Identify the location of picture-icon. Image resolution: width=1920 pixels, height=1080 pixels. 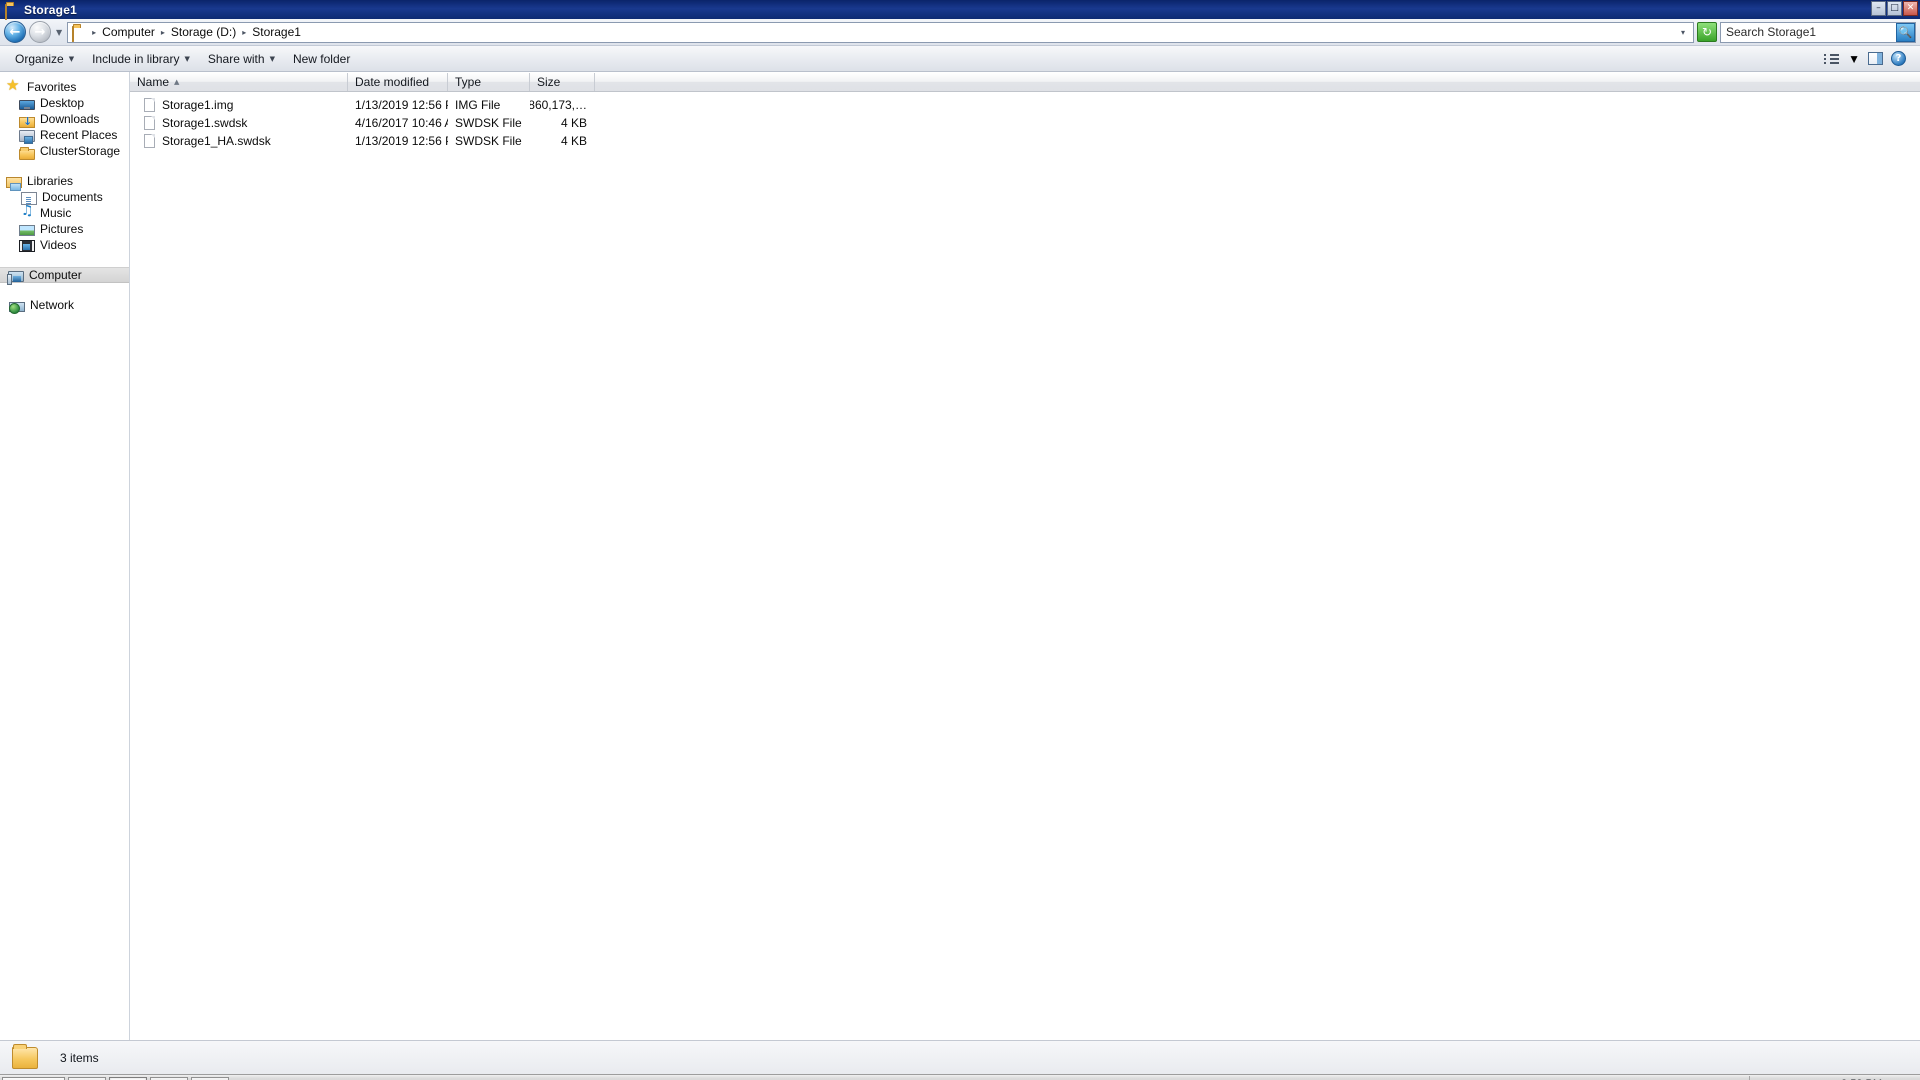
(27, 230).